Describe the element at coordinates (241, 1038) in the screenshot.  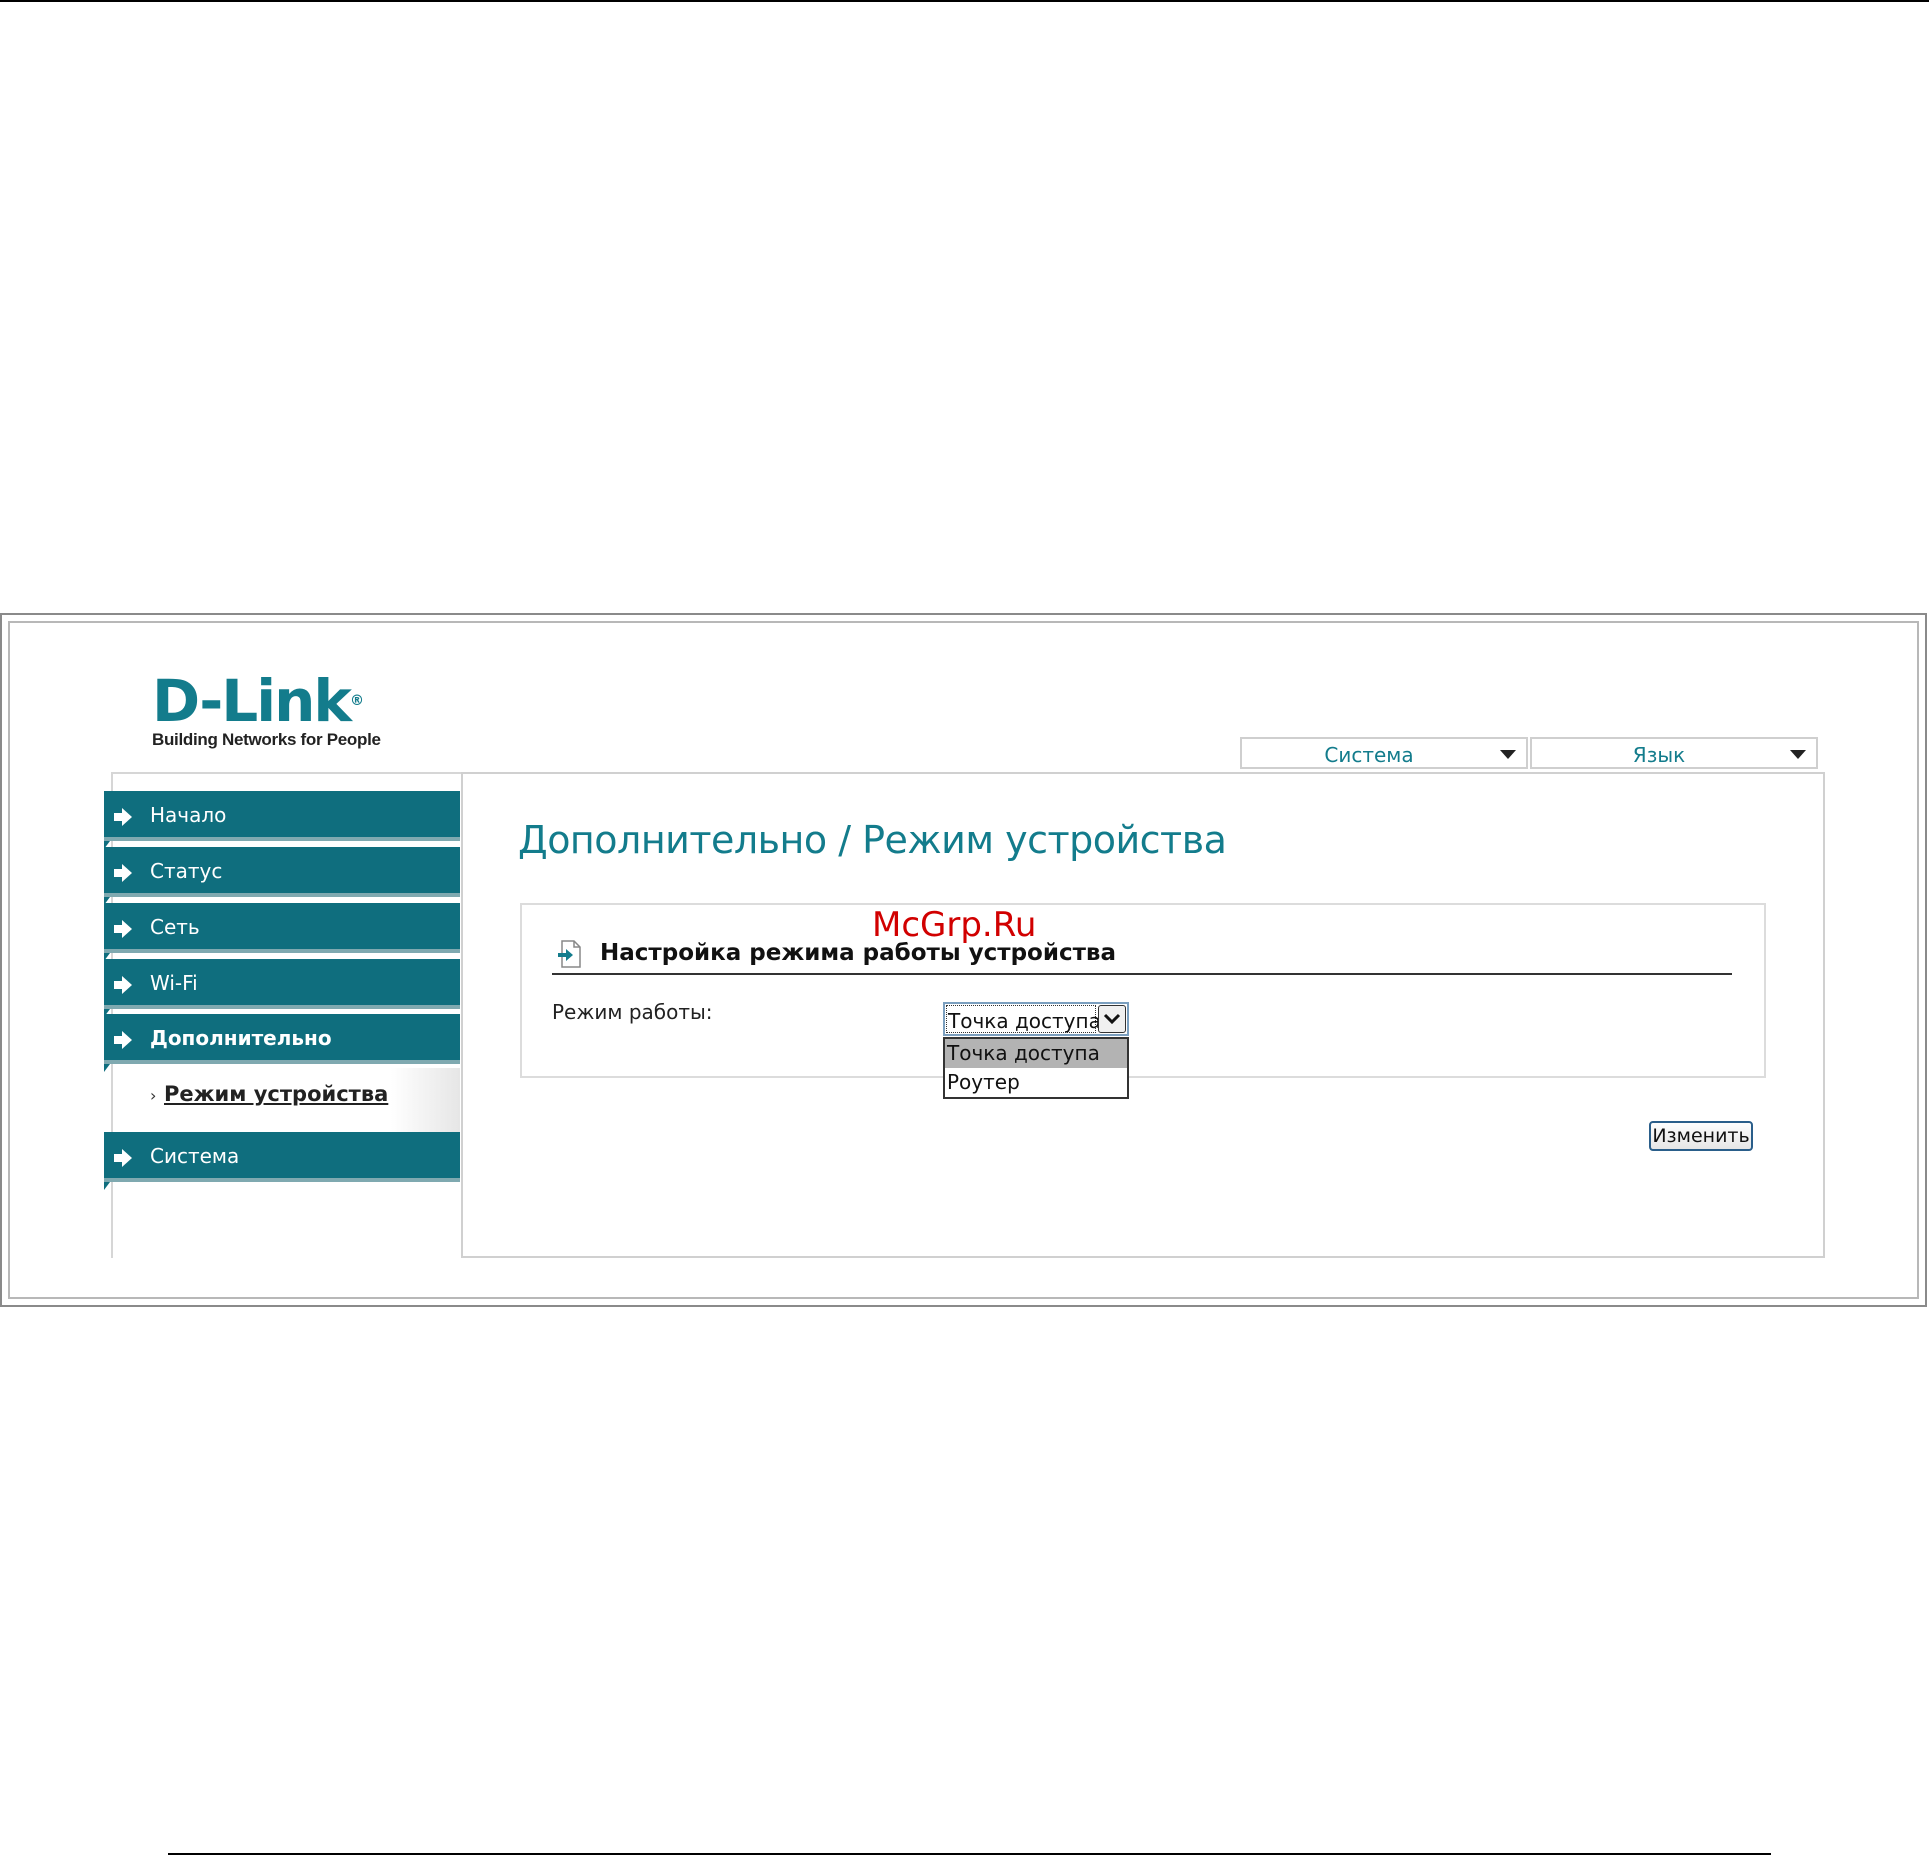
I see `sidebar-item-label: Дополнительно` at that location.